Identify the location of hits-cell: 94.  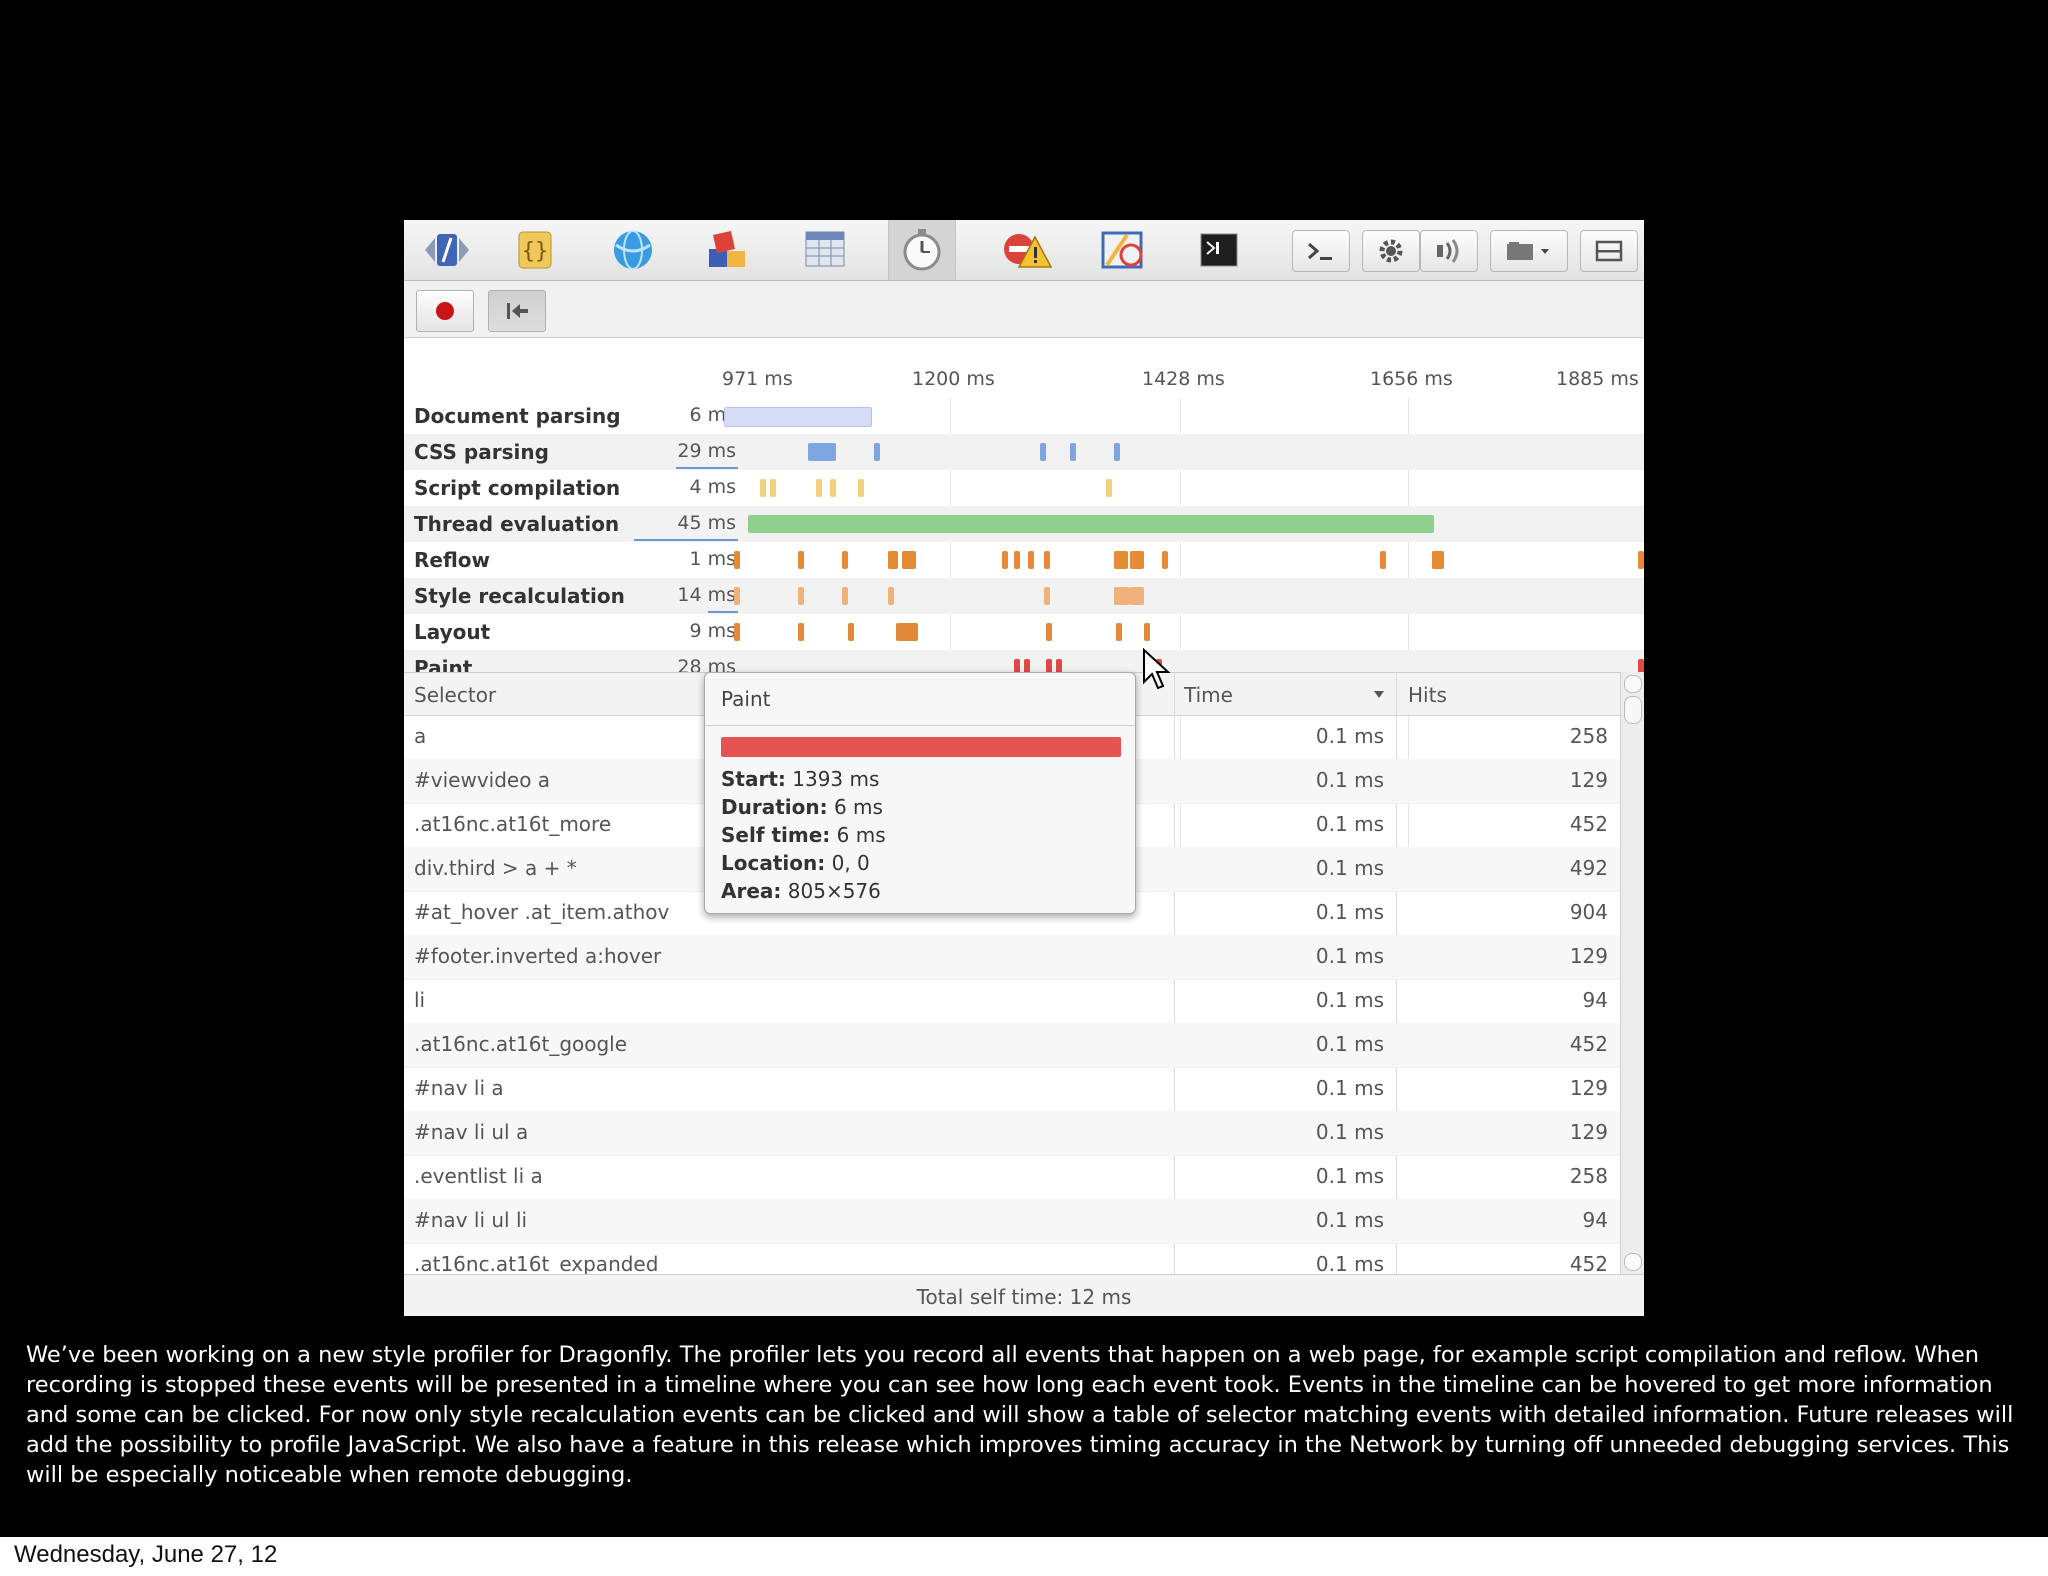
(1595, 1000).